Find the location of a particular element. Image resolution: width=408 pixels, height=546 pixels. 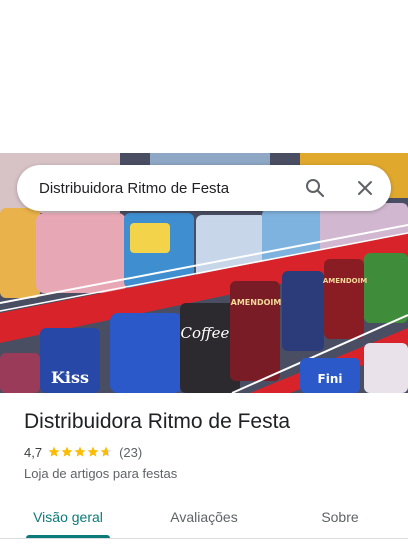

rating-row: 4,7 (23) is located at coordinates (209, 452).